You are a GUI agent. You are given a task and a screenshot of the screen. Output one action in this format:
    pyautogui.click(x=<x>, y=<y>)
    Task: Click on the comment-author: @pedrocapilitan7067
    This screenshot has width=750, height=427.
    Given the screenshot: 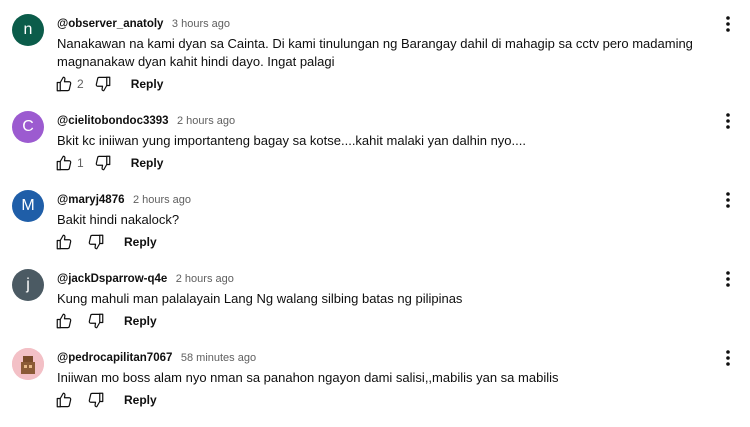 What is the action you would take?
    pyautogui.click(x=114, y=358)
    